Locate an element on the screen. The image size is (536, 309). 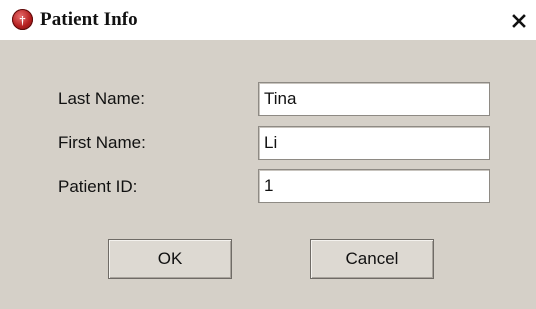
first-name-field is located at coordinates (374, 143).